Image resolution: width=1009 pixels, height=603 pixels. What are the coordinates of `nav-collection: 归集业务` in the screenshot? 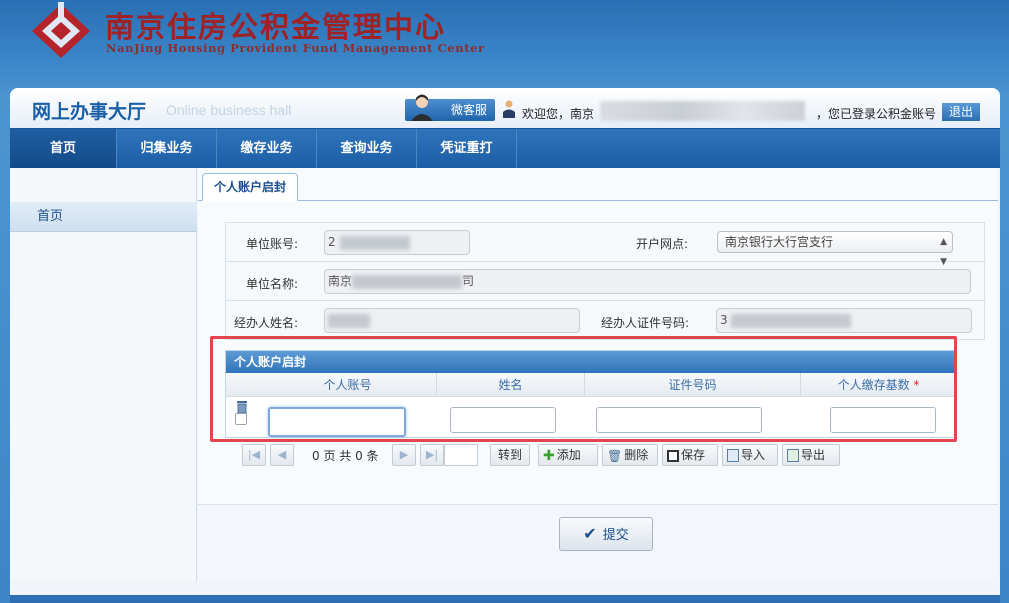 It's located at (167, 149).